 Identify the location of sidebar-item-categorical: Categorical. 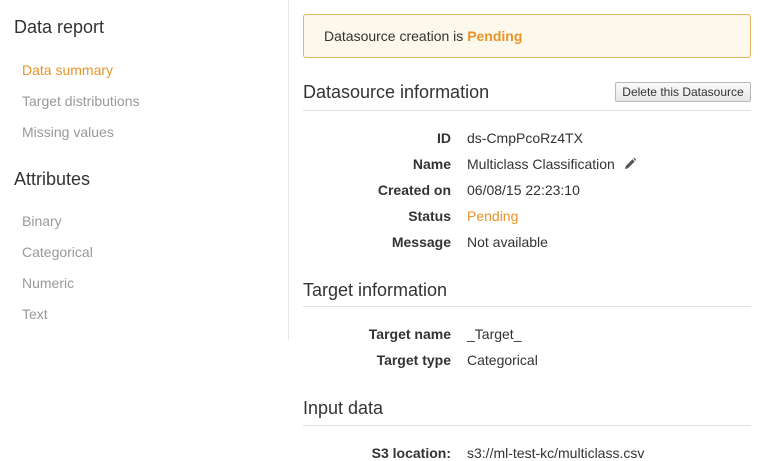
(57, 252).